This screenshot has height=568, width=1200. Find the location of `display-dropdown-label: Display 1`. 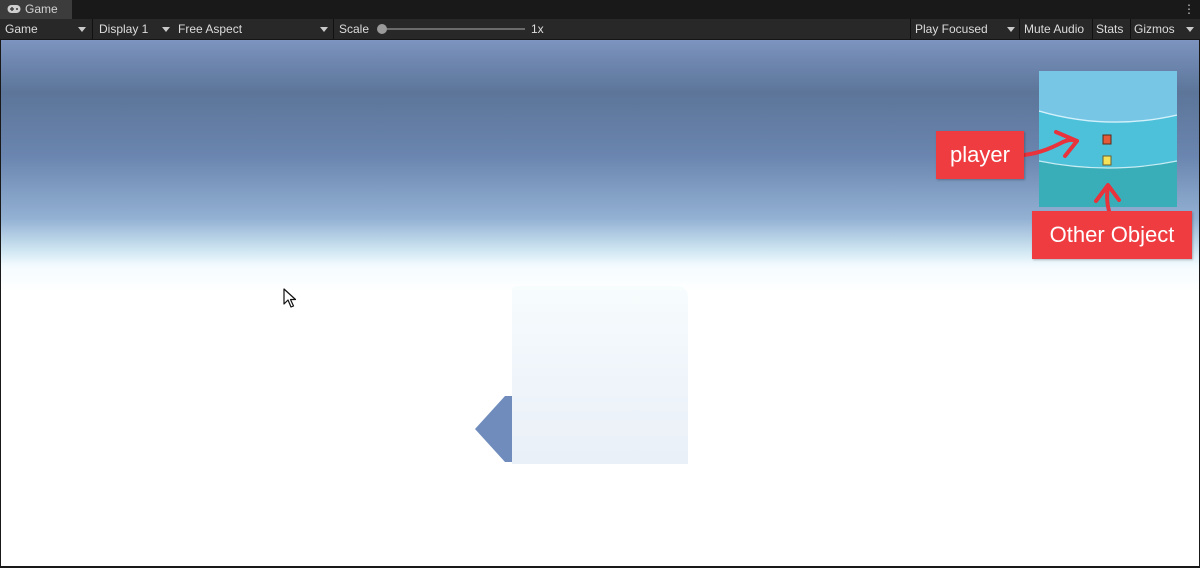

display-dropdown-label: Display 1 is located at coordinates (124, 29).